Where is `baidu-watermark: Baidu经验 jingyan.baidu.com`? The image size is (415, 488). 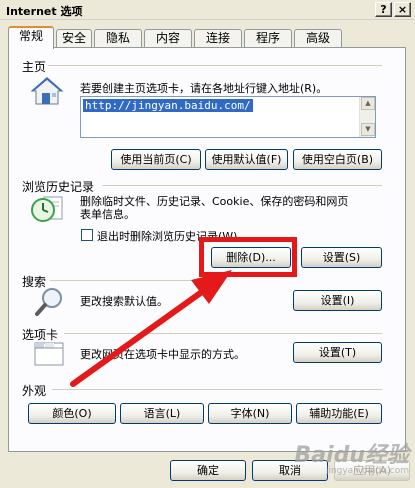 baidu-watermark: Baidu经验 jingyan.baidu.com is located at coordinates (351, 456).